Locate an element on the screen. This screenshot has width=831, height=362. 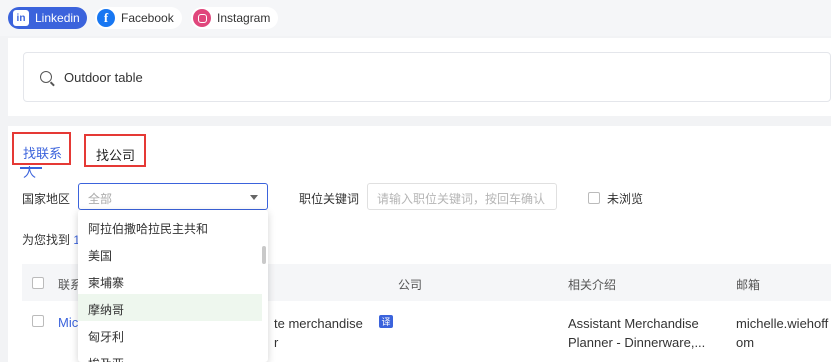
active-tab-indicator is located at coordinates (31, 168).